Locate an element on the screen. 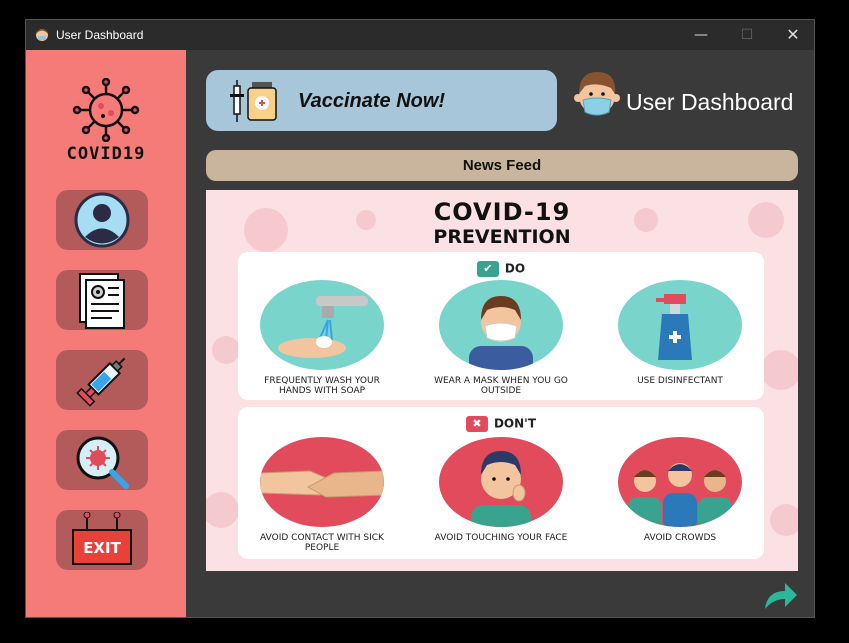 Image resolution: width=849 pixels, height=643 pixels. vaccine-vial-icon is located at coordinates (253, 101).